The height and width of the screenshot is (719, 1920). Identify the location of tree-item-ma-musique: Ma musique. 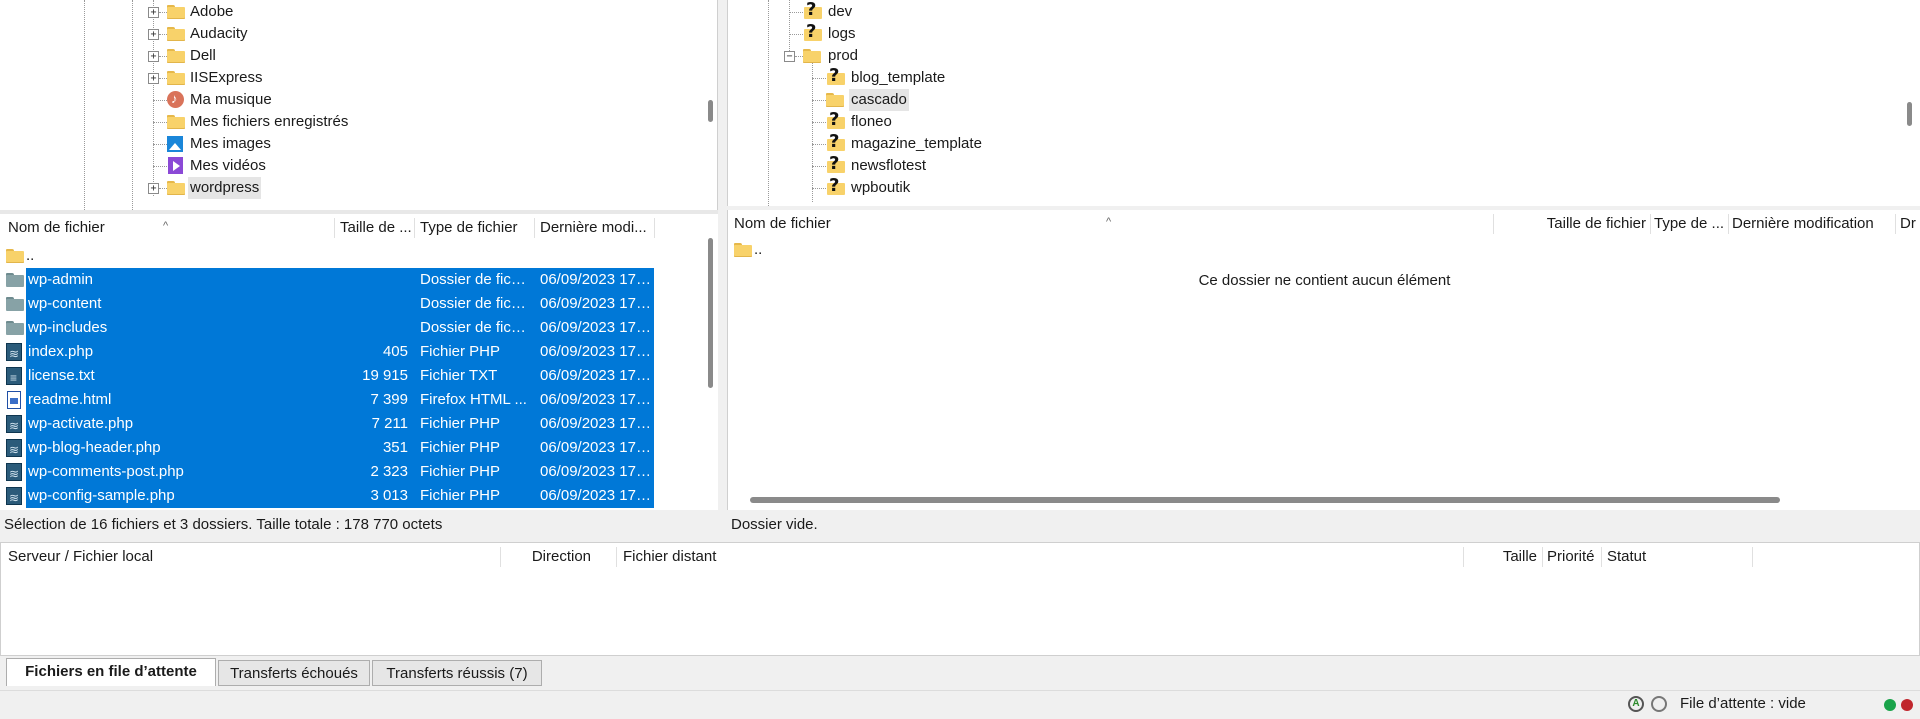
(211, 99).